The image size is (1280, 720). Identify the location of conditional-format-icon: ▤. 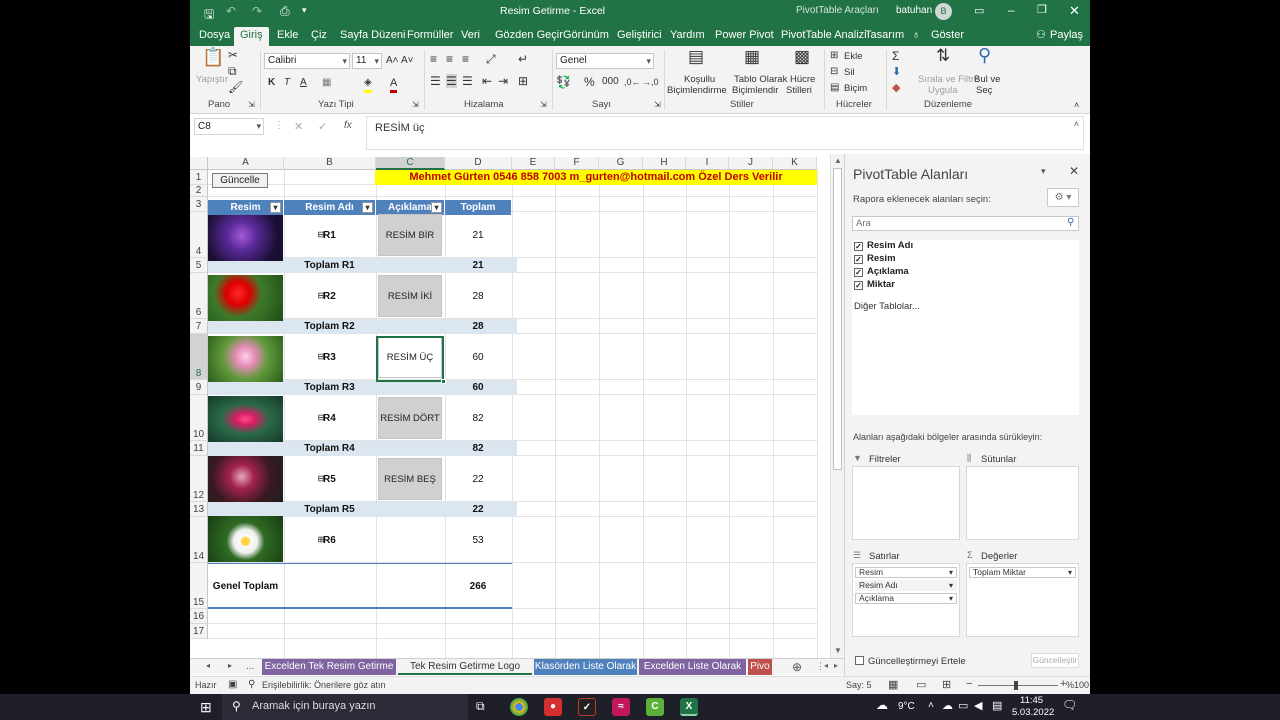
(696, 56).